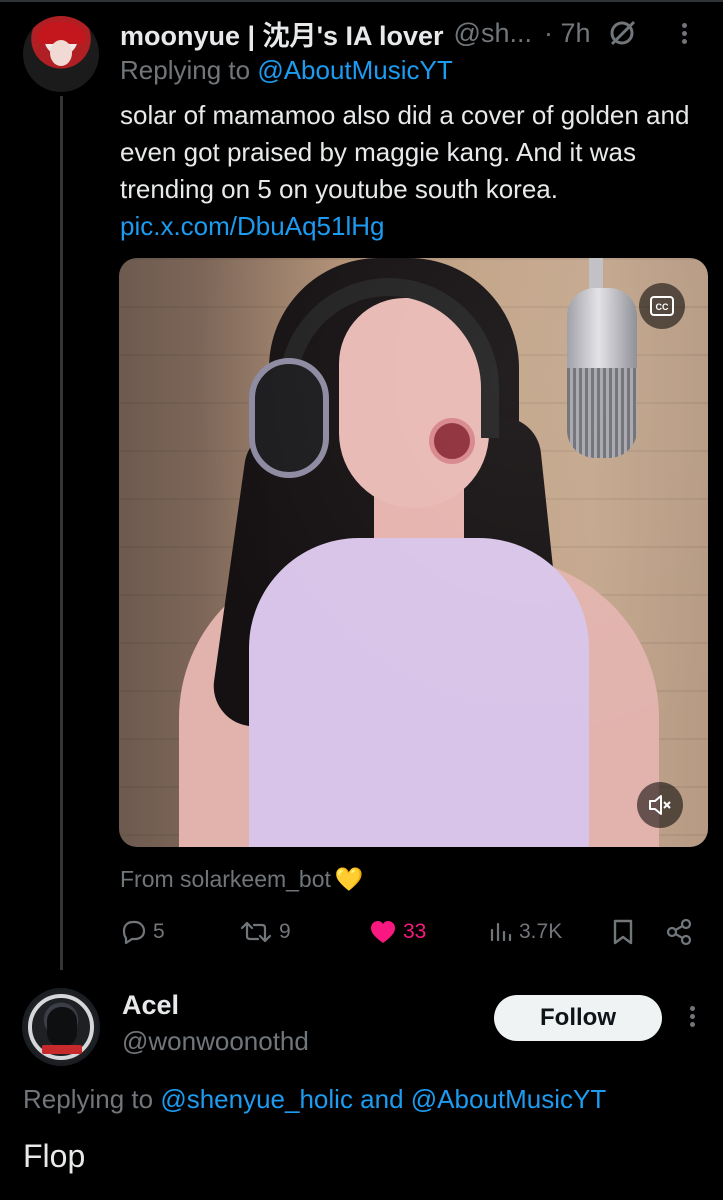  I want to click on repost-button: 9, so click(265, 932).